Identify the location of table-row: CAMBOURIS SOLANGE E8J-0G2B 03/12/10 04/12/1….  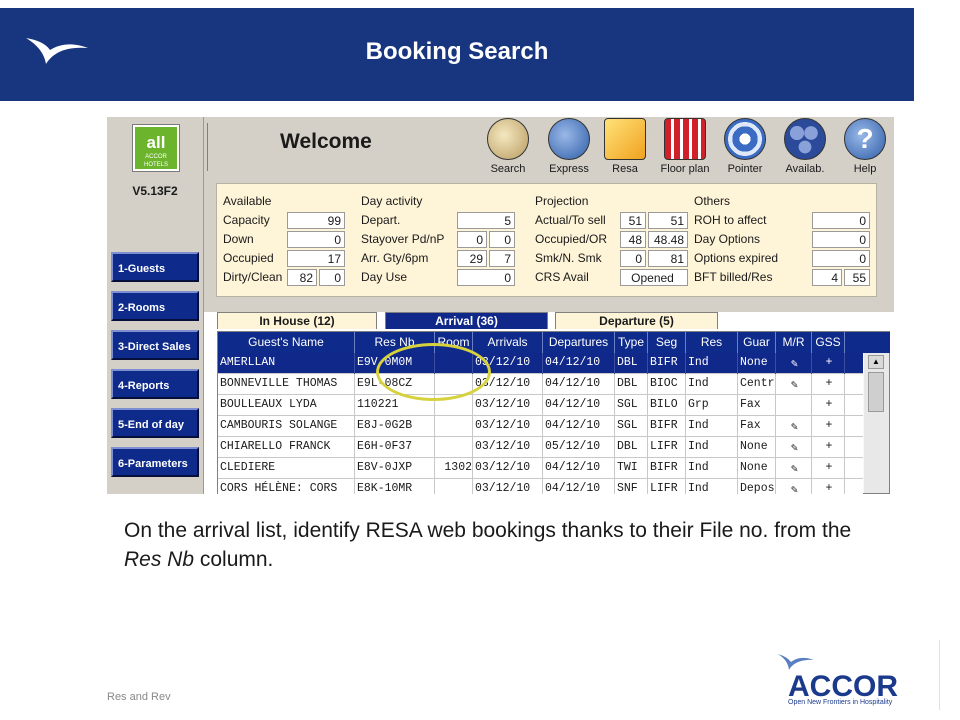
(540, 426).